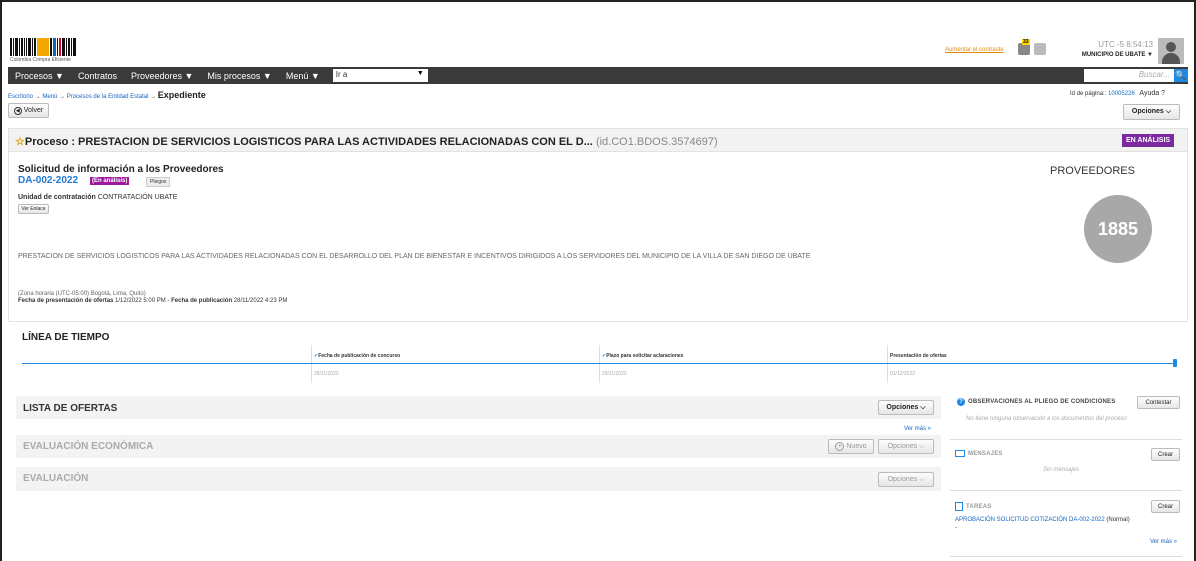 This screenshot has height=561, width=1196. I want to click on tasks-title: TAREAS, so click(973, 506).